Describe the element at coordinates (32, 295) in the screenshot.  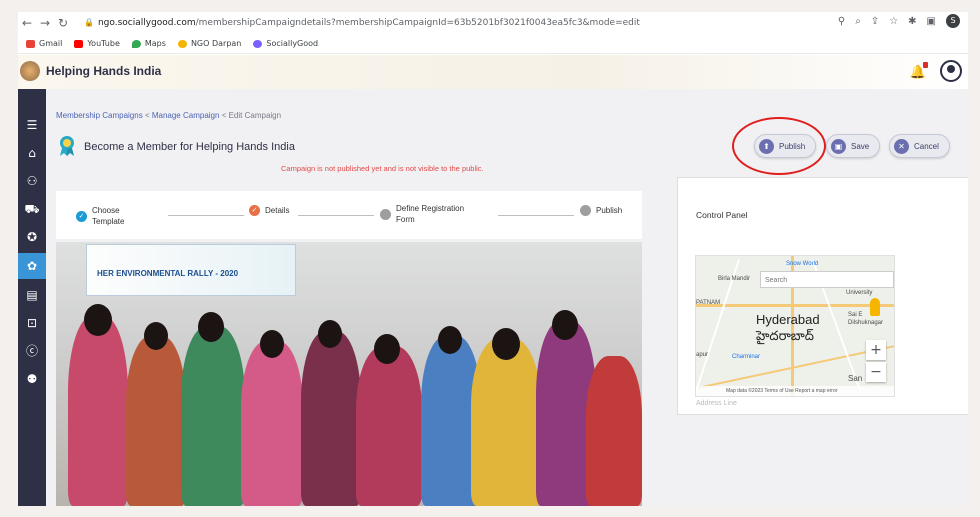
I see `document-icon: ▤` at that location.